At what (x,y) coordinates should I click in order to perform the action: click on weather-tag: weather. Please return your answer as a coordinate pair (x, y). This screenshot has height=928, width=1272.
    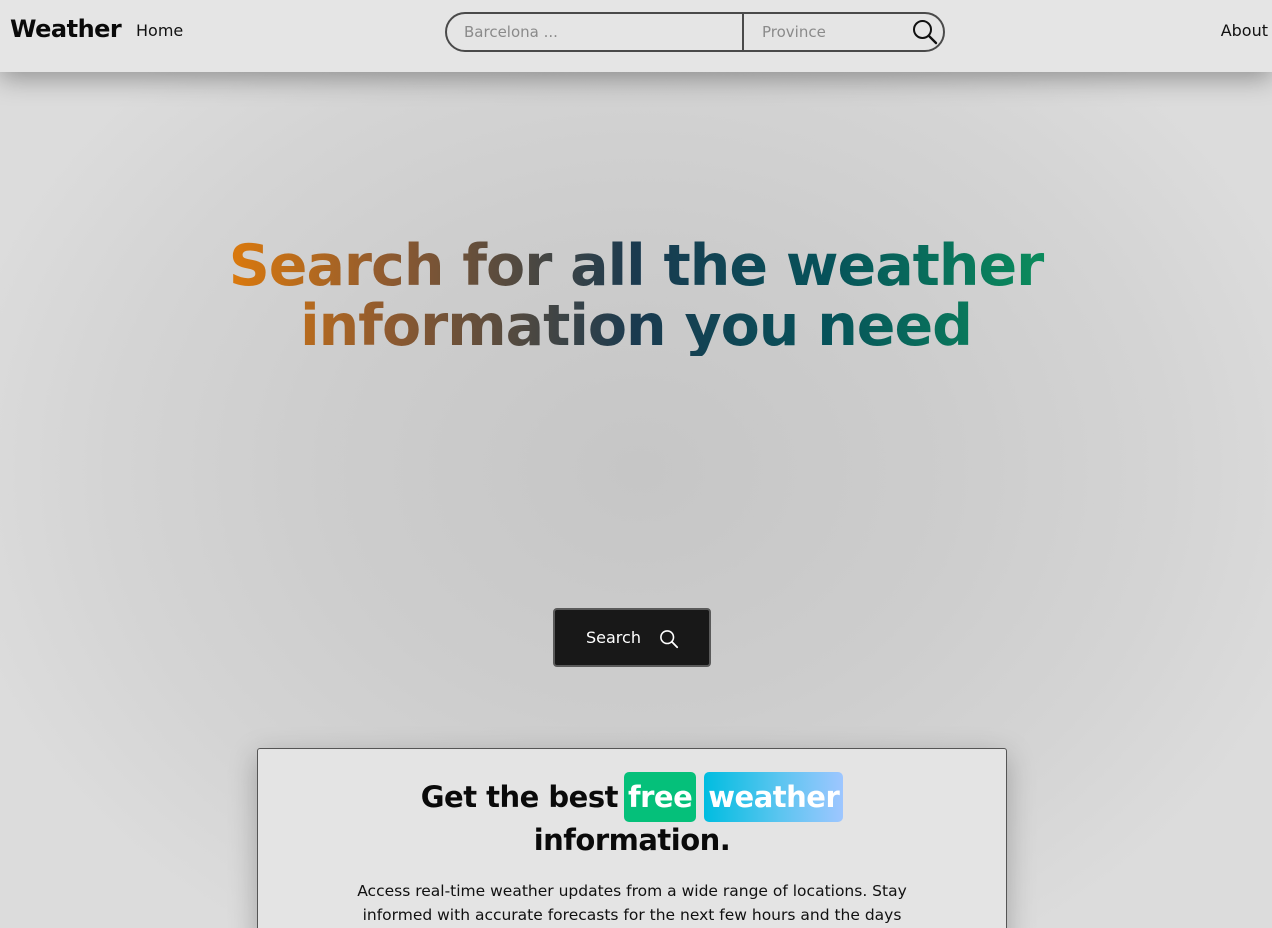
    Looking at the image, I should click on (774, 797).